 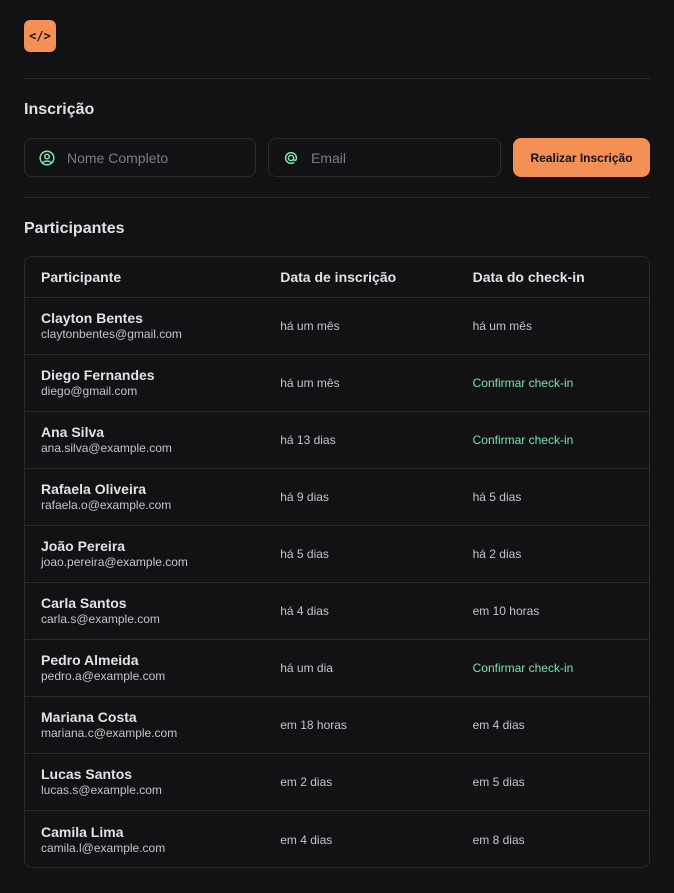 I want to click on checkin-date: em 4 dias, so click(x=498, y=725).